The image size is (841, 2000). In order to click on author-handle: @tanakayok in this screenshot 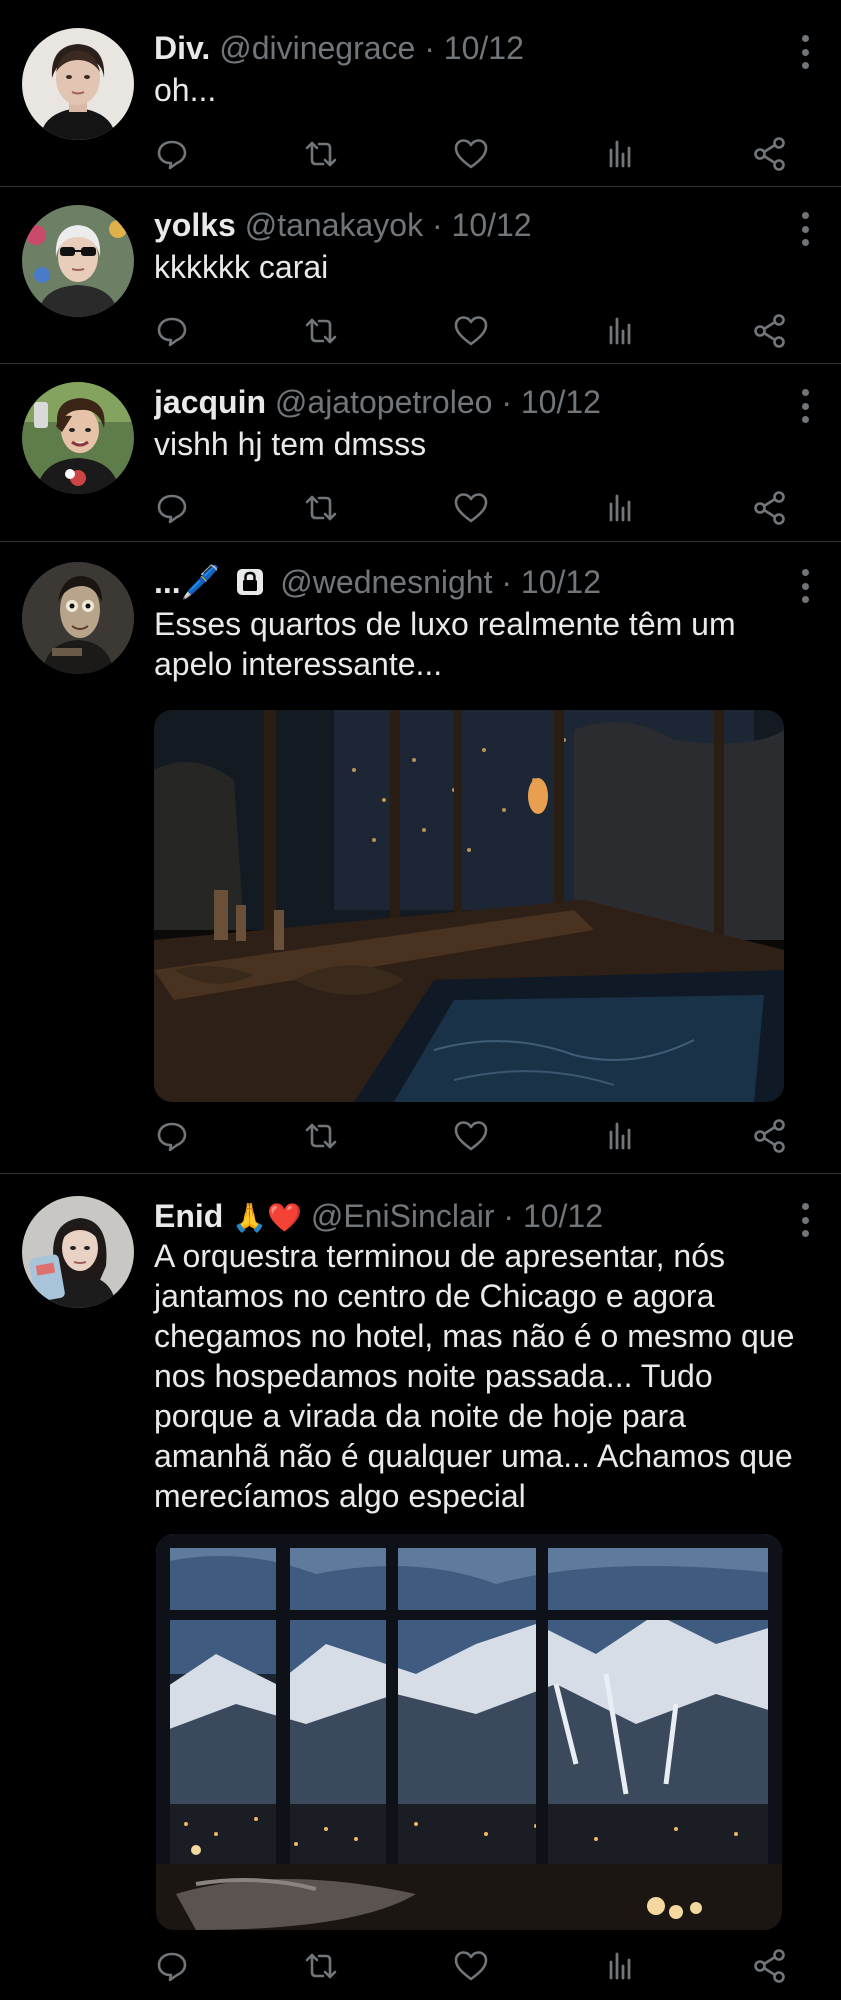, I will do `click(334, 225)`.